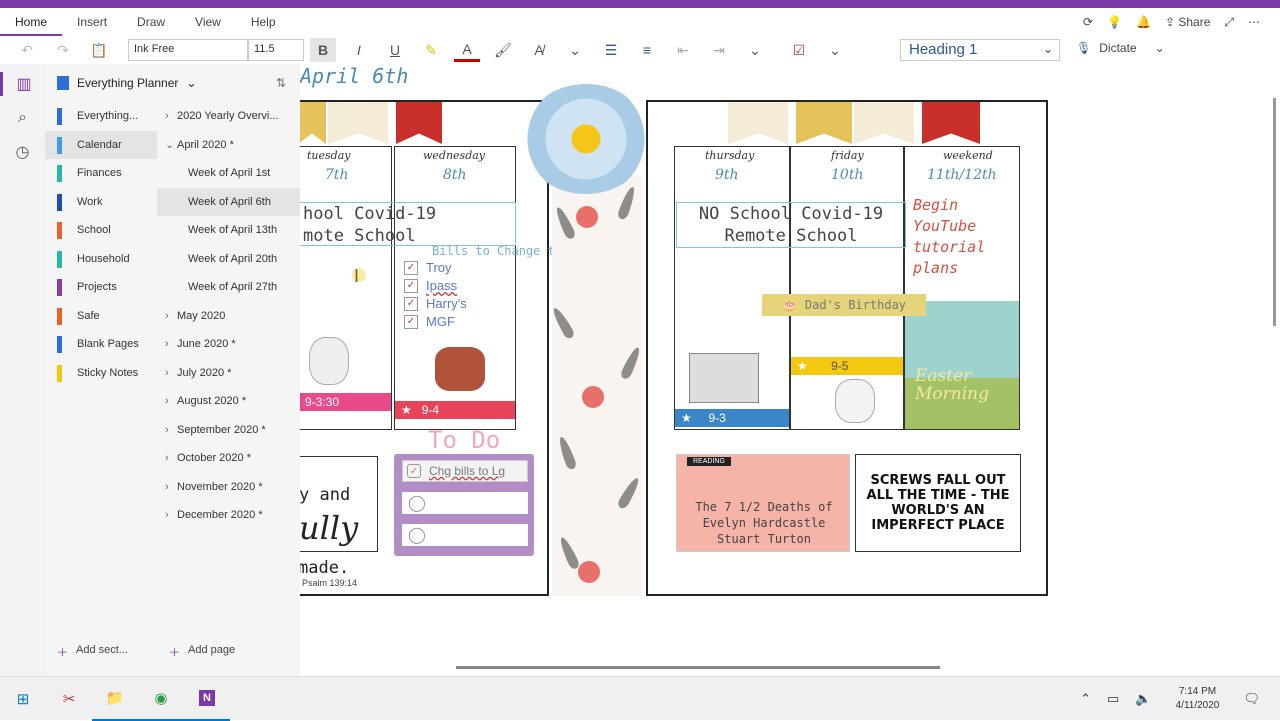  What do you see at coordinates (1088, 22) in the screenshot?
I see `sync-icon: ⟳` at bounding box center [1088, 22].